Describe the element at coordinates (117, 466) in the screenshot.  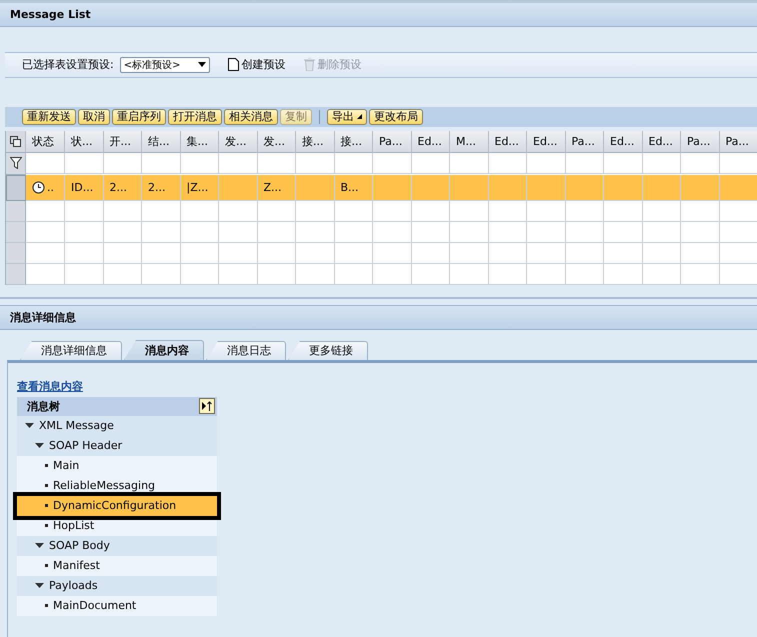
I see `tree-node: Main` at that location.